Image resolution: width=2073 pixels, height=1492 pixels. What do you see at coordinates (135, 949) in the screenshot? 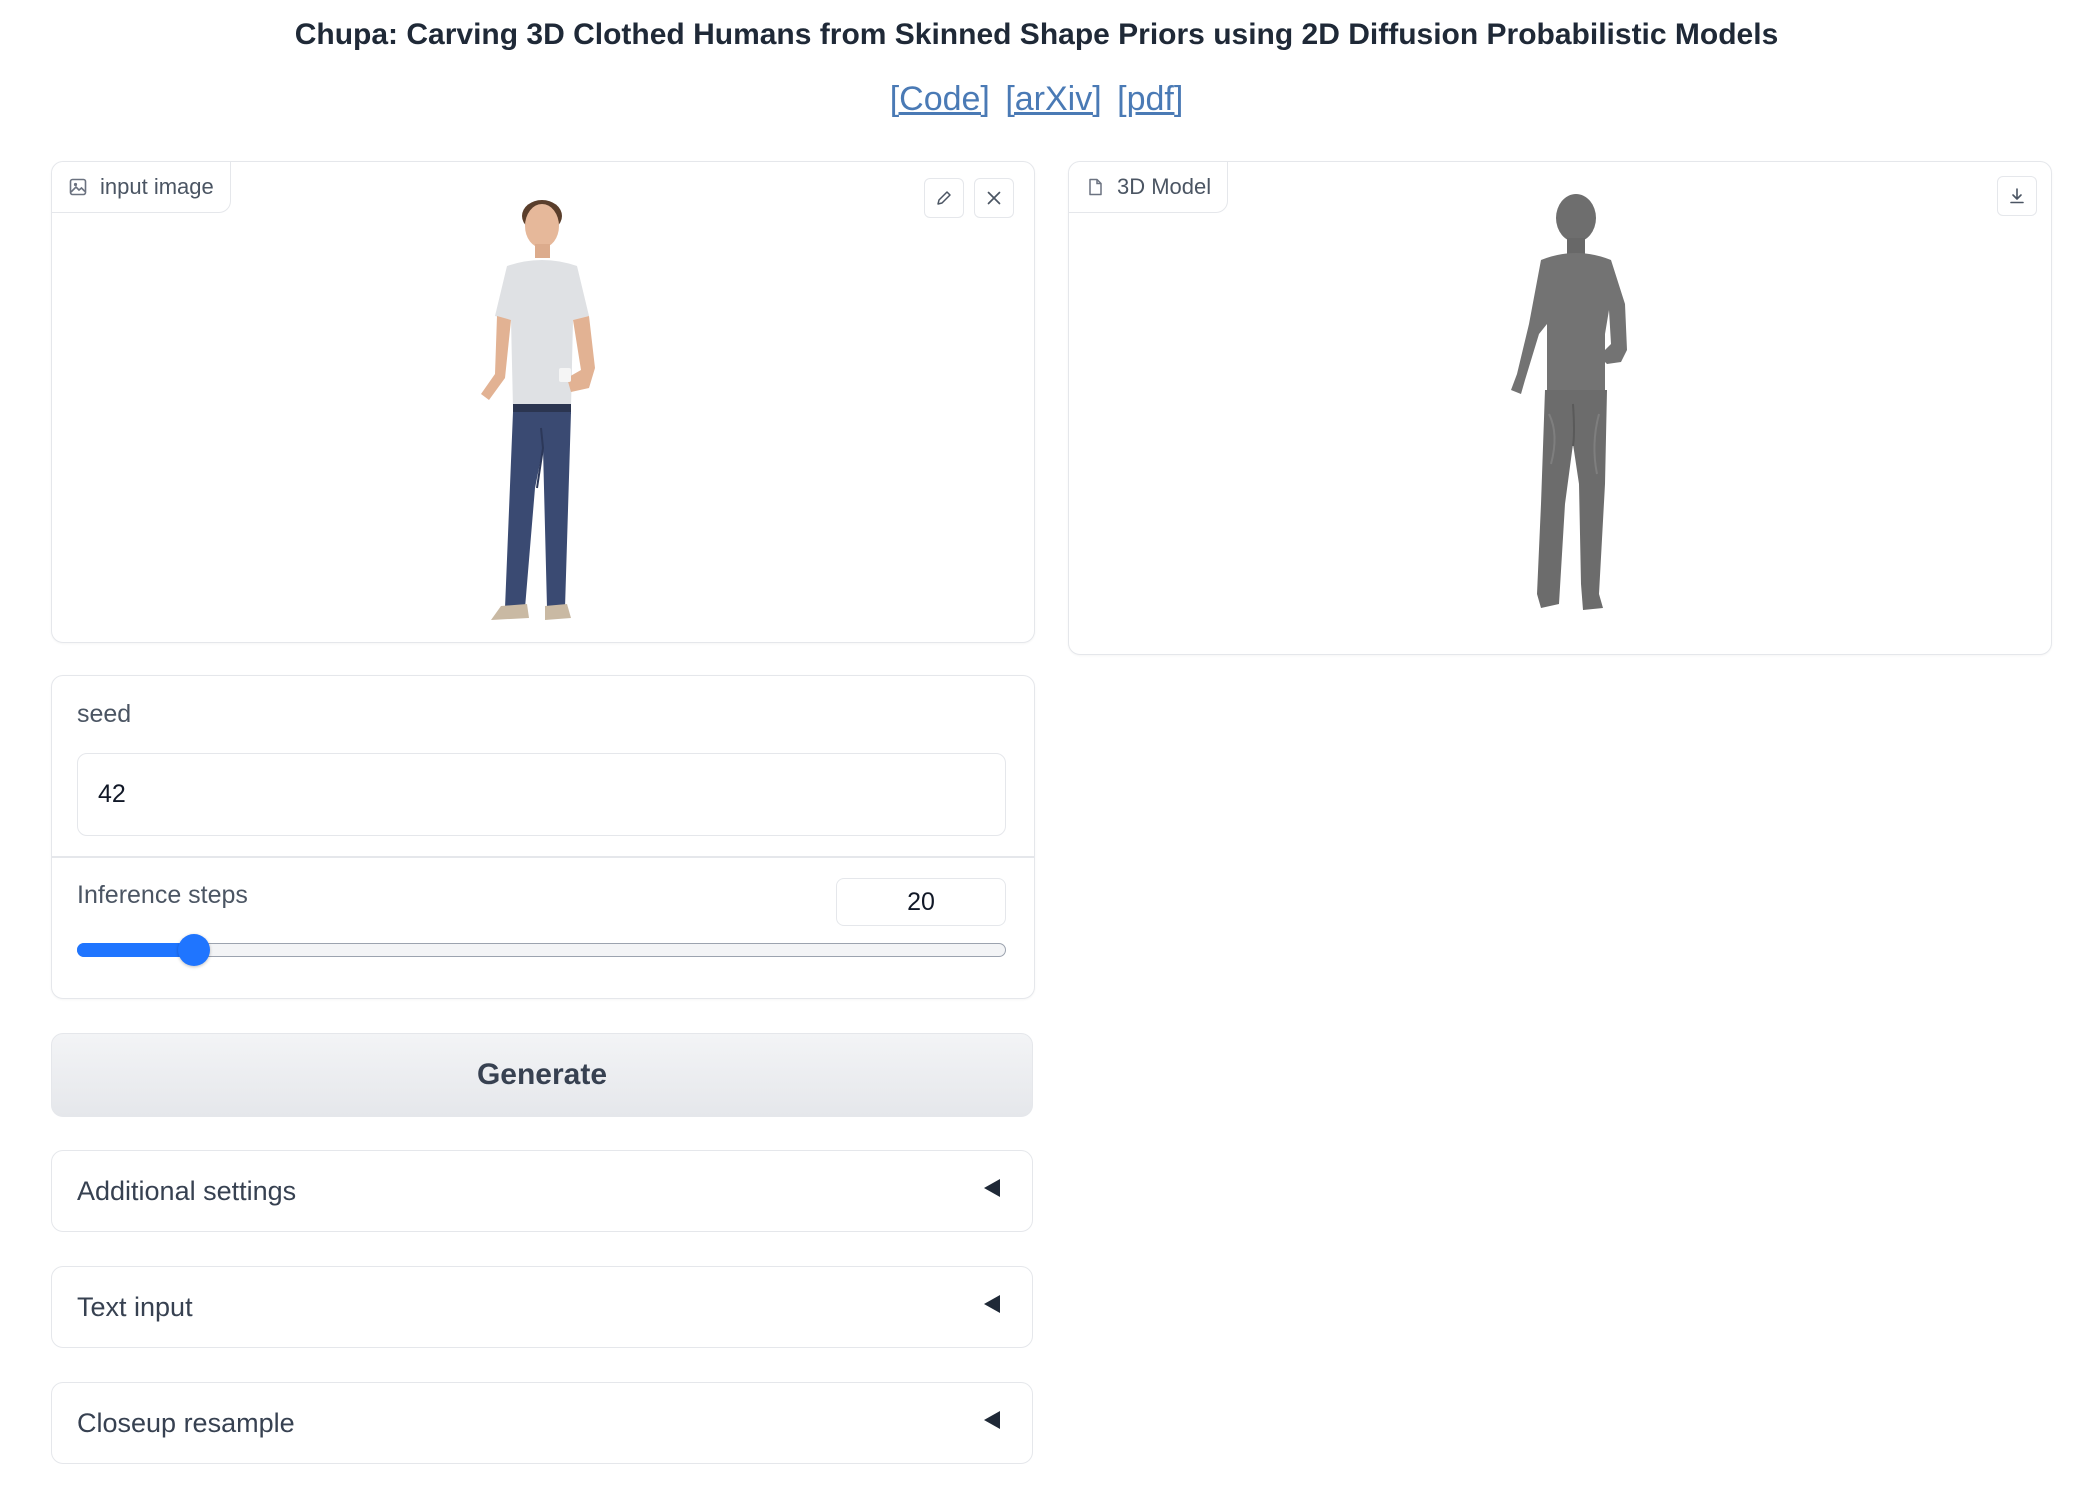
I see `slider-fill` at bounding box center [135, 949].